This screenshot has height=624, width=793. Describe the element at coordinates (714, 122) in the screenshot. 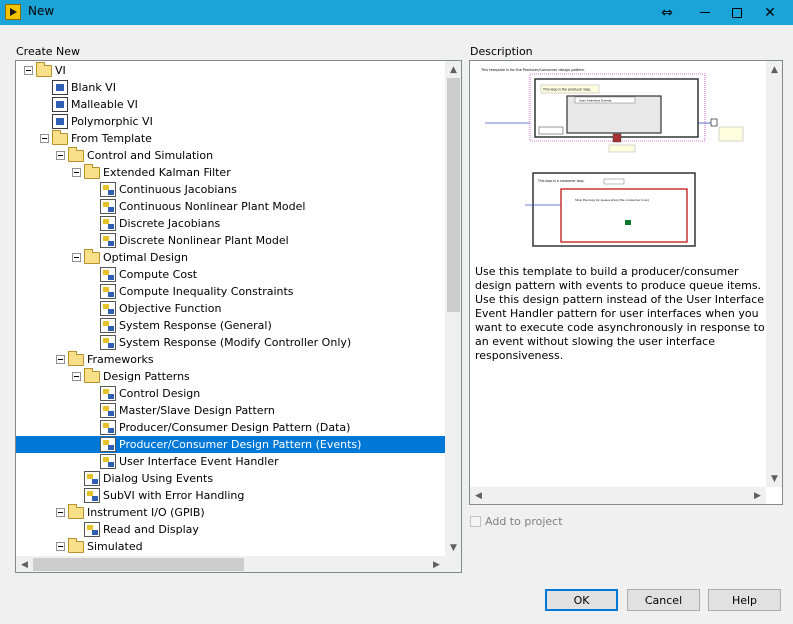

I see `preview-output-node` at that location.